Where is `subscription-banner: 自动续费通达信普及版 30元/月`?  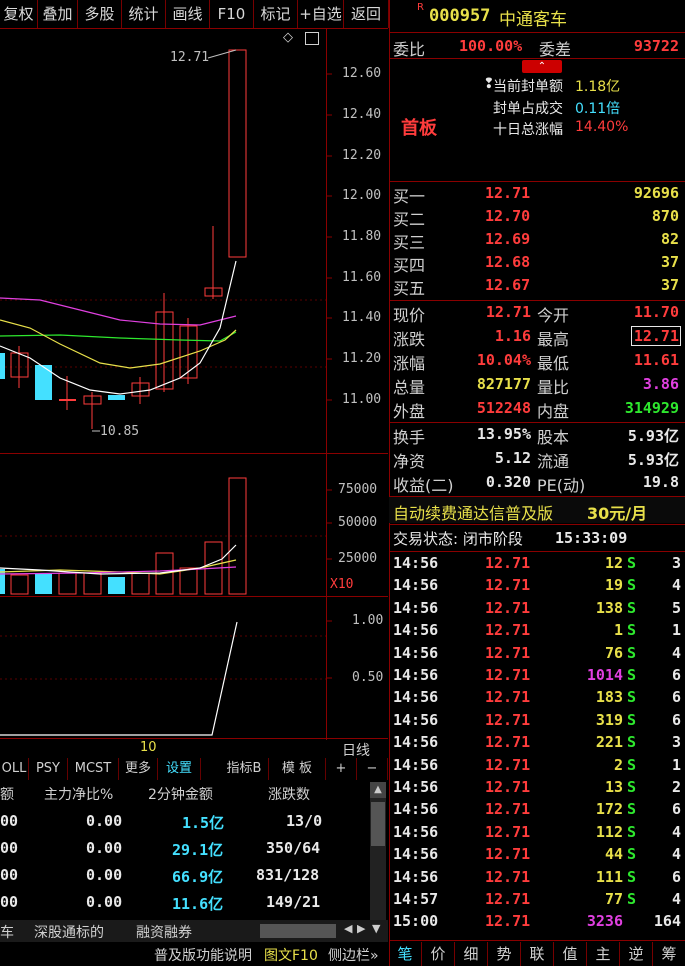 subscription-banner: 自动续费通达信普及版 30元/月 is located at coordinates (537, 510).